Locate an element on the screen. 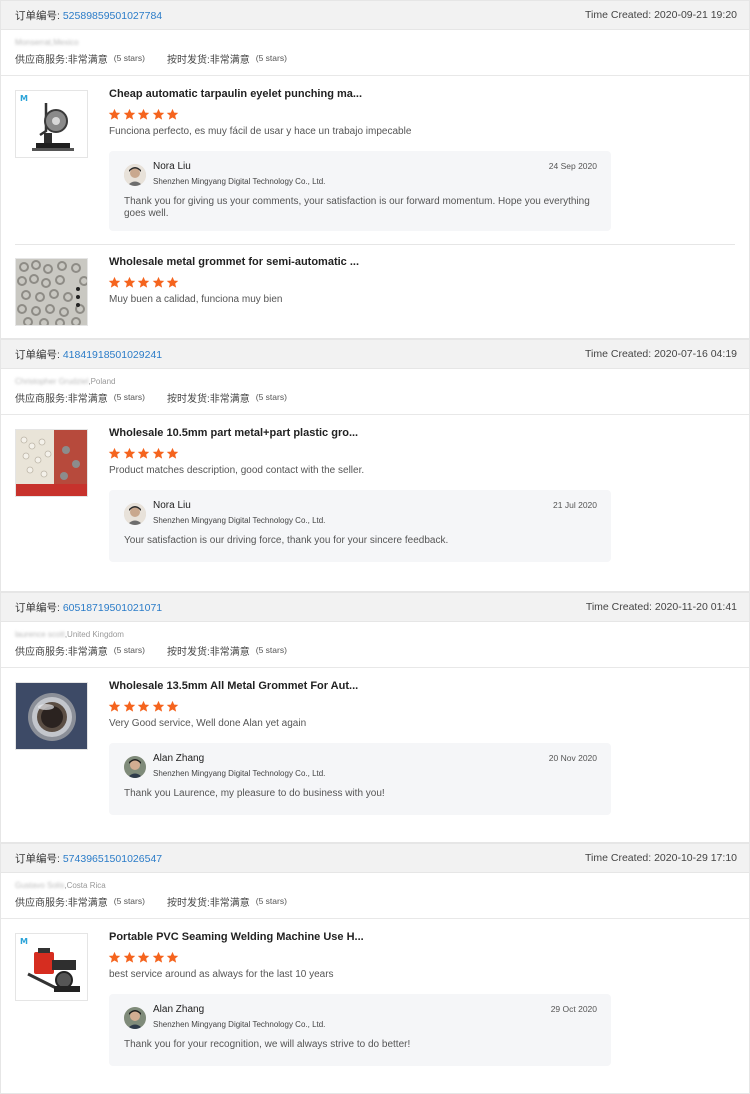 The image size is (750, 1094). buyer-name-hidden: Gustavo Solis is located at coordinates (40, 885).